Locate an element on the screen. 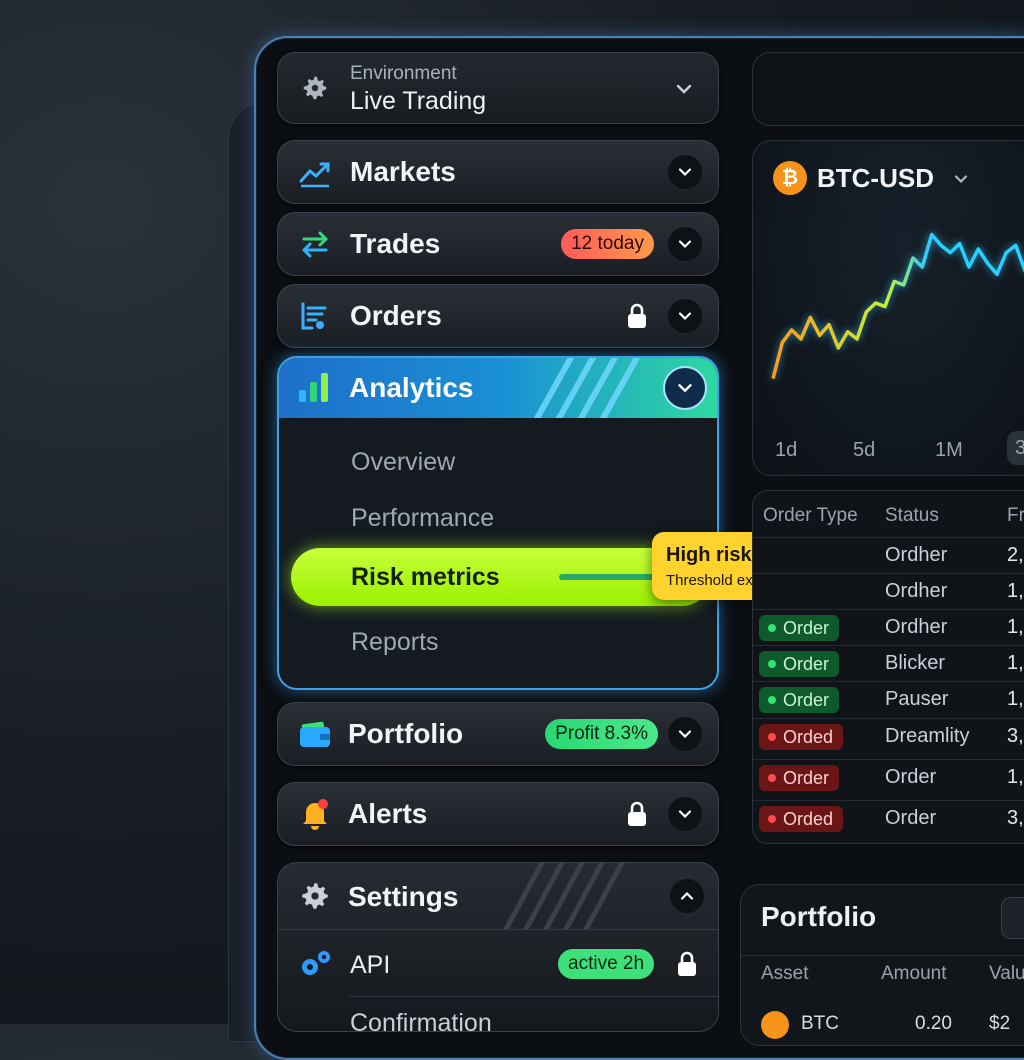 The height and width of the screenshot is (1060, 1024). order-value: 3, is located at coordinates (1015, 736).